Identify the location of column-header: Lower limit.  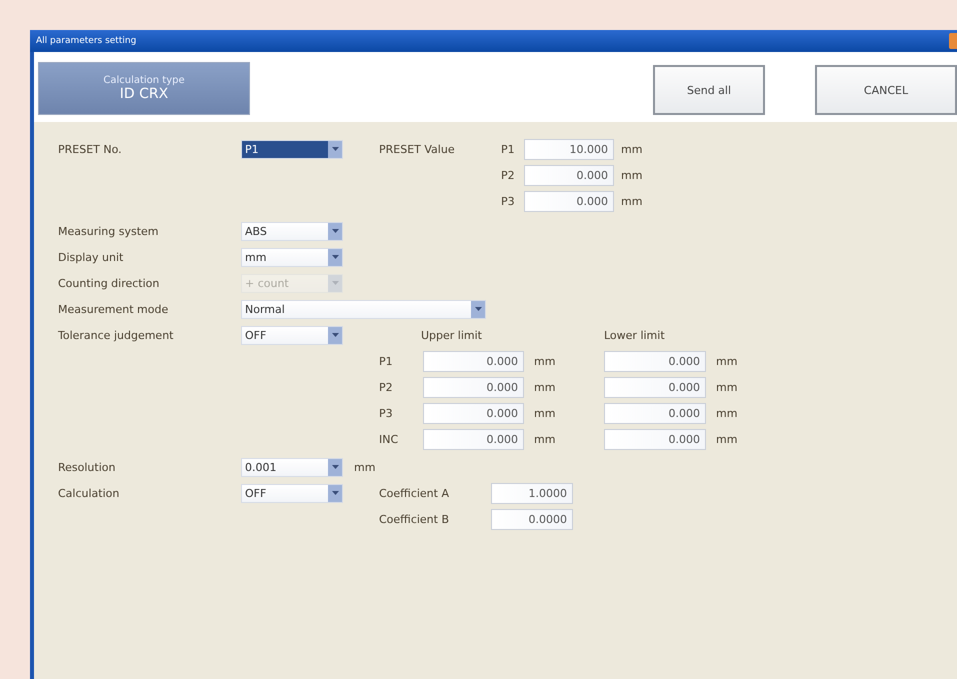
(634, 335).